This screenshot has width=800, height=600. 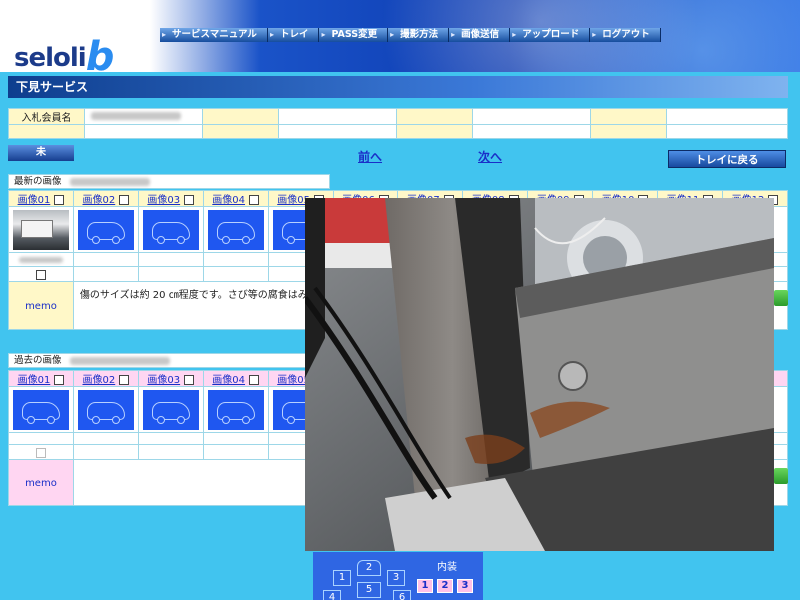 What do you see at coordinates (550, 35) in the screenshot?
I see `nav-upload: アップロード` at bounding box center [550, 35].